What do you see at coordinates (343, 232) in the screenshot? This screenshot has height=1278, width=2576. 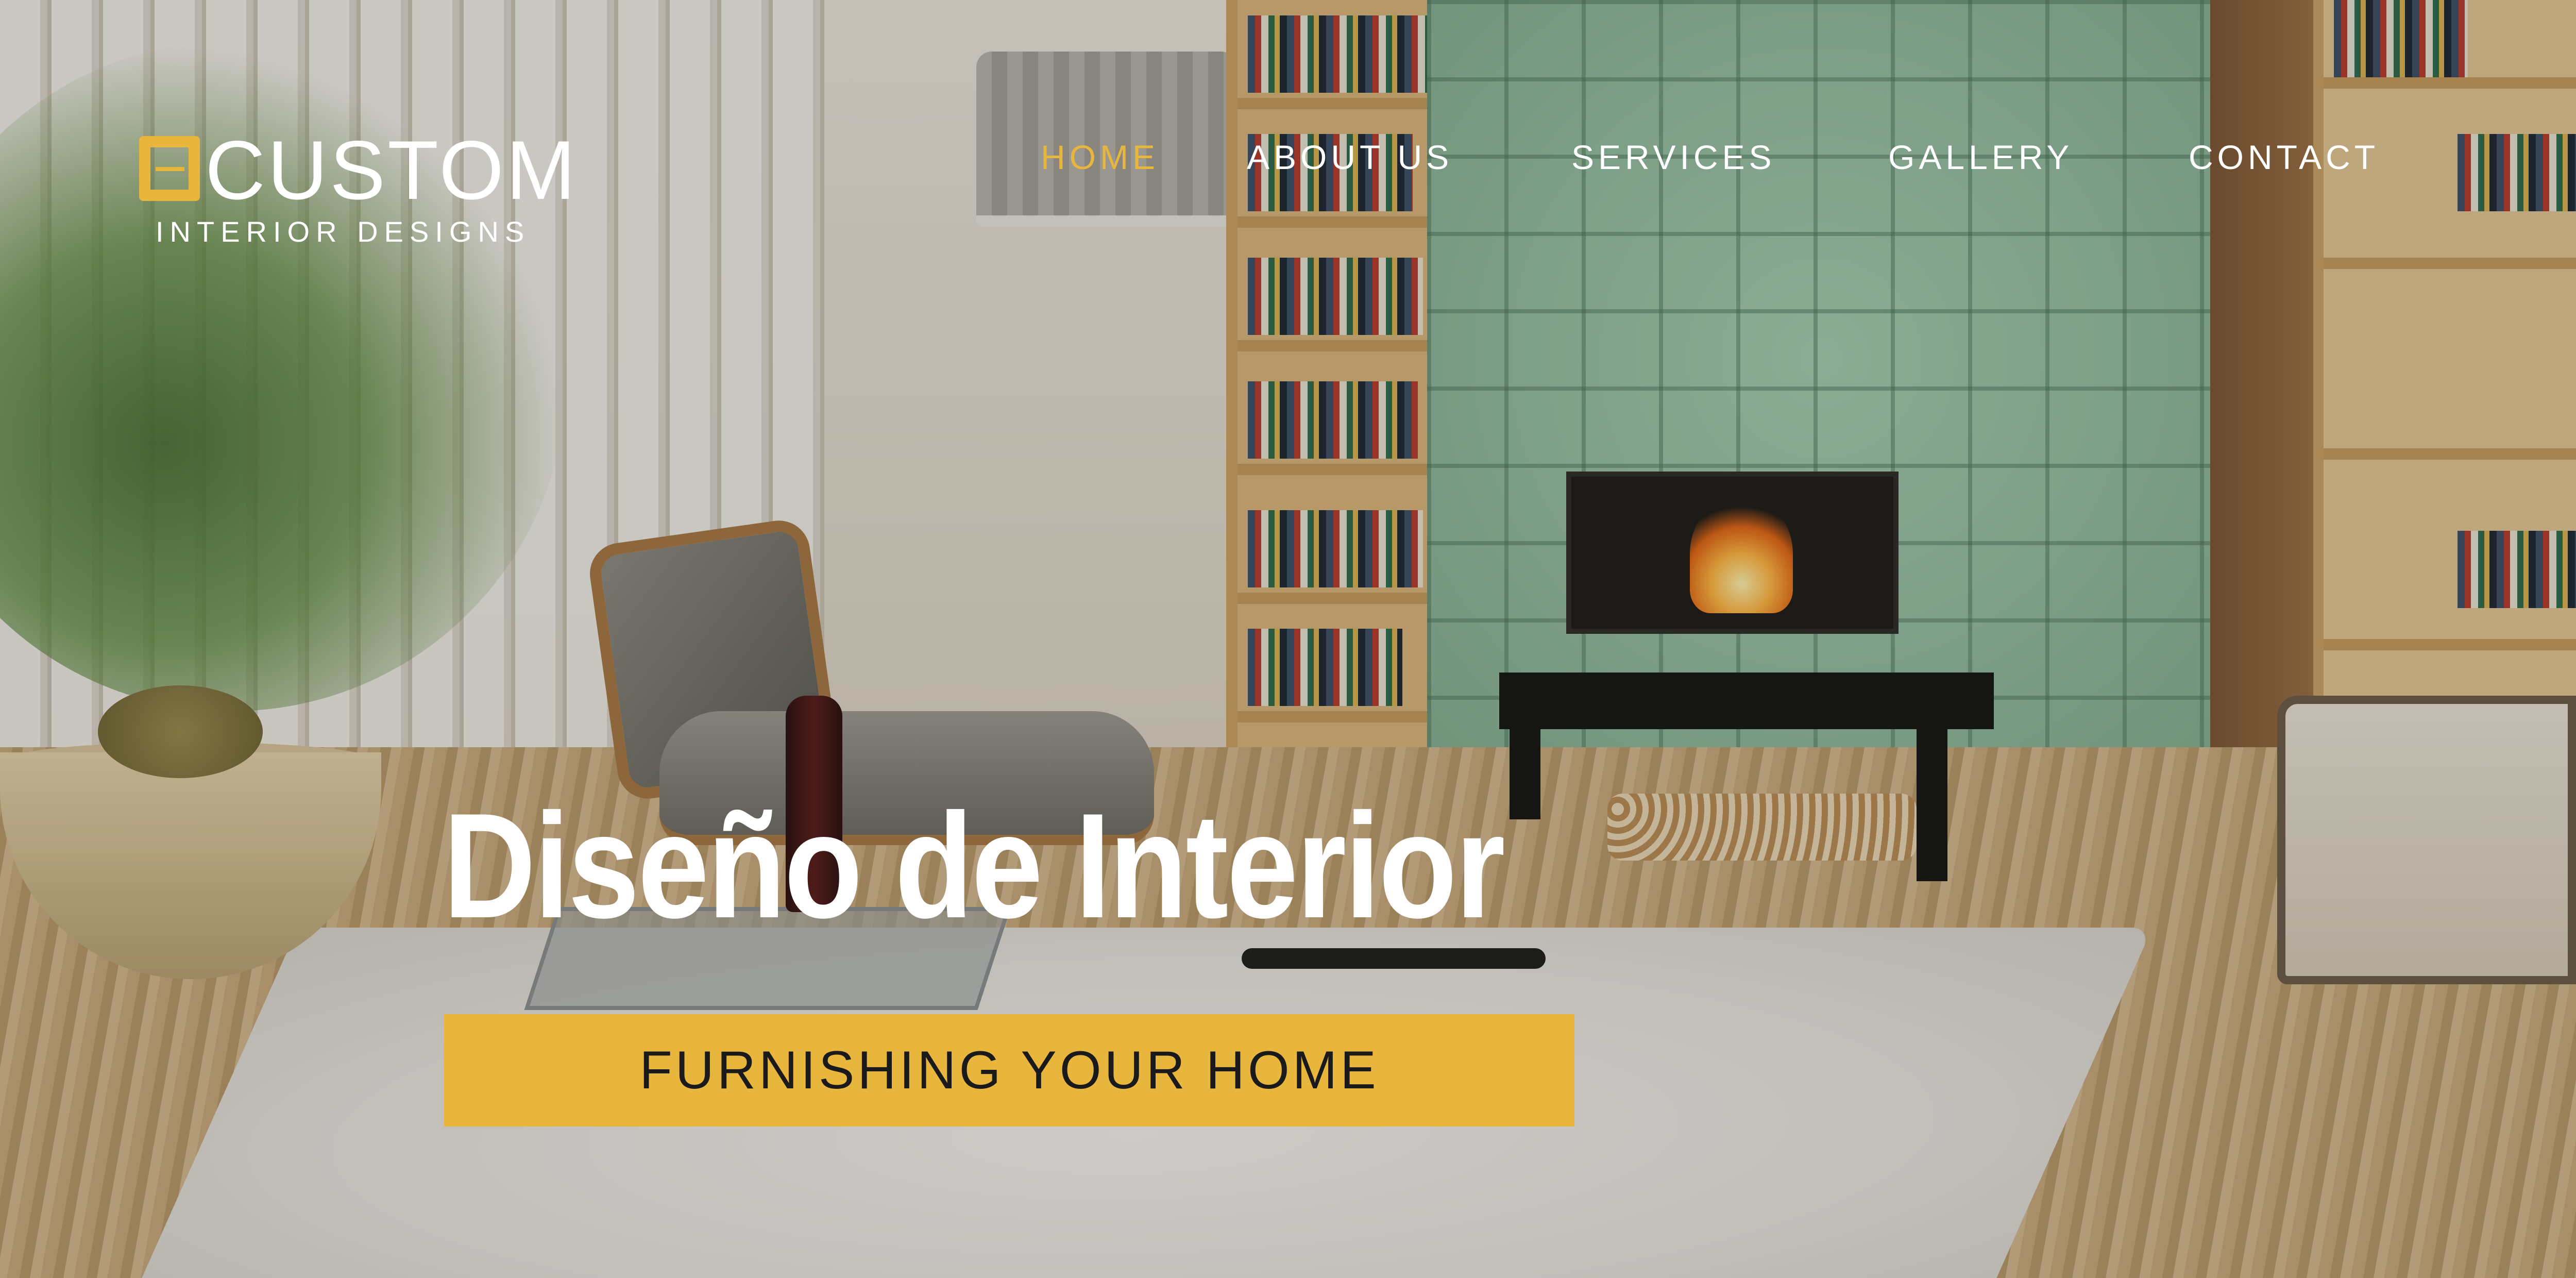 I see `brand-tagline: INTERIOR DESIGNS` at bounding box center [343, 232].